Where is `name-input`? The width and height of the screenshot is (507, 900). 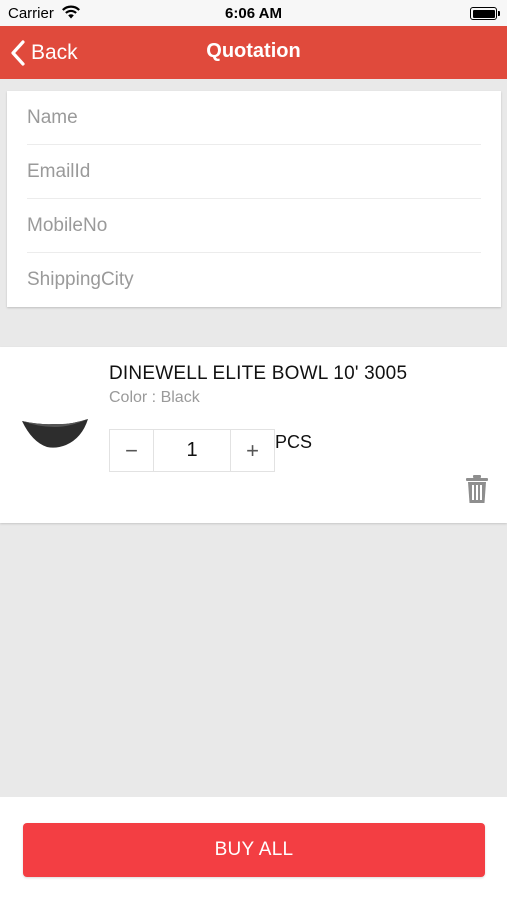
name-input is located at coordinates (254, 117).